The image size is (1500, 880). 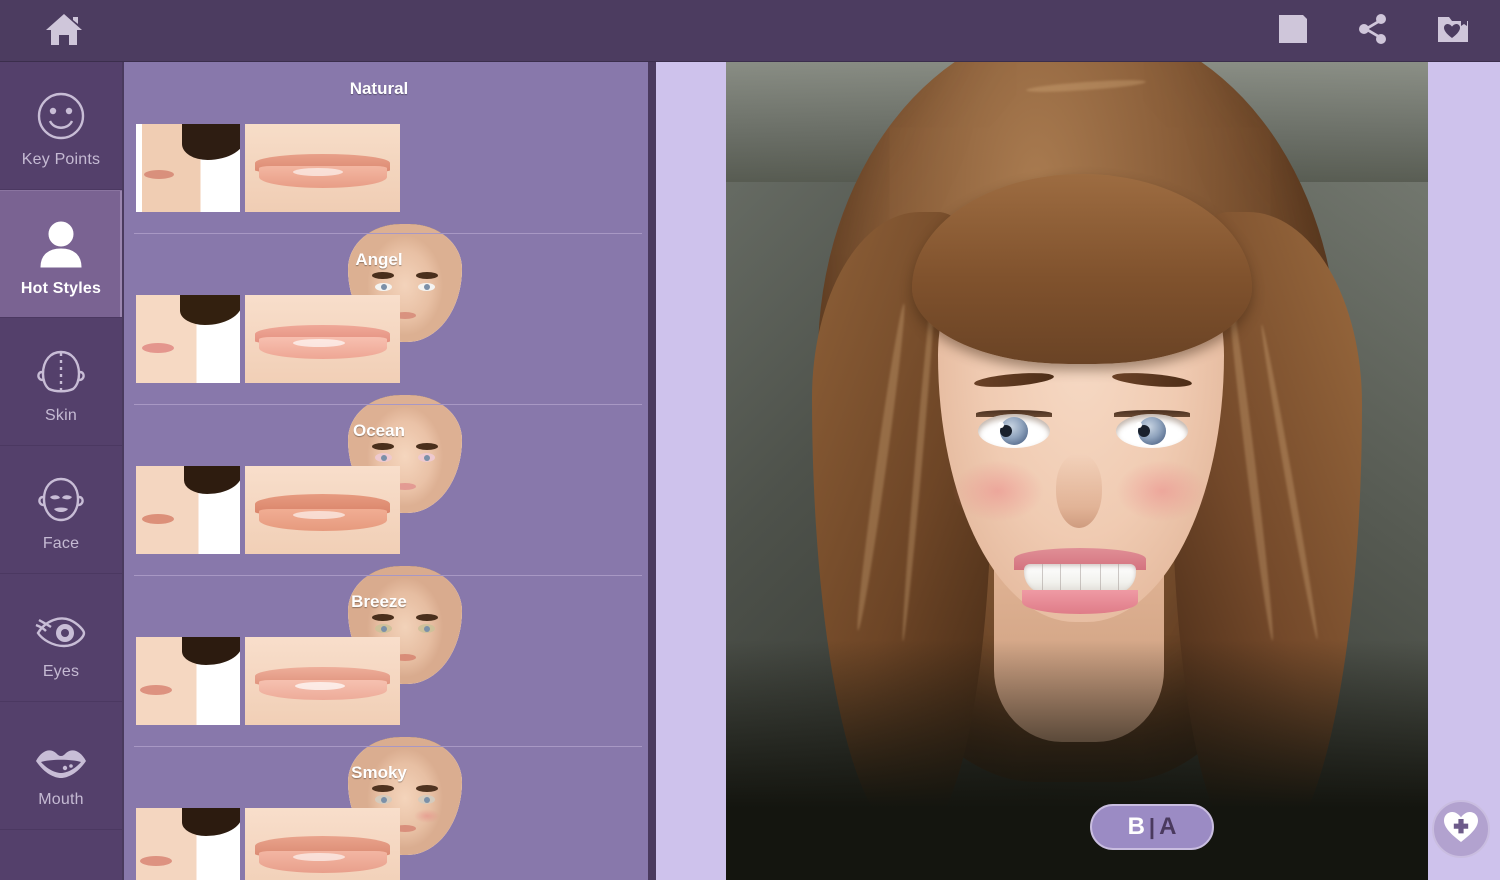 I want to click on save-button, so click(x=1293, y=31).